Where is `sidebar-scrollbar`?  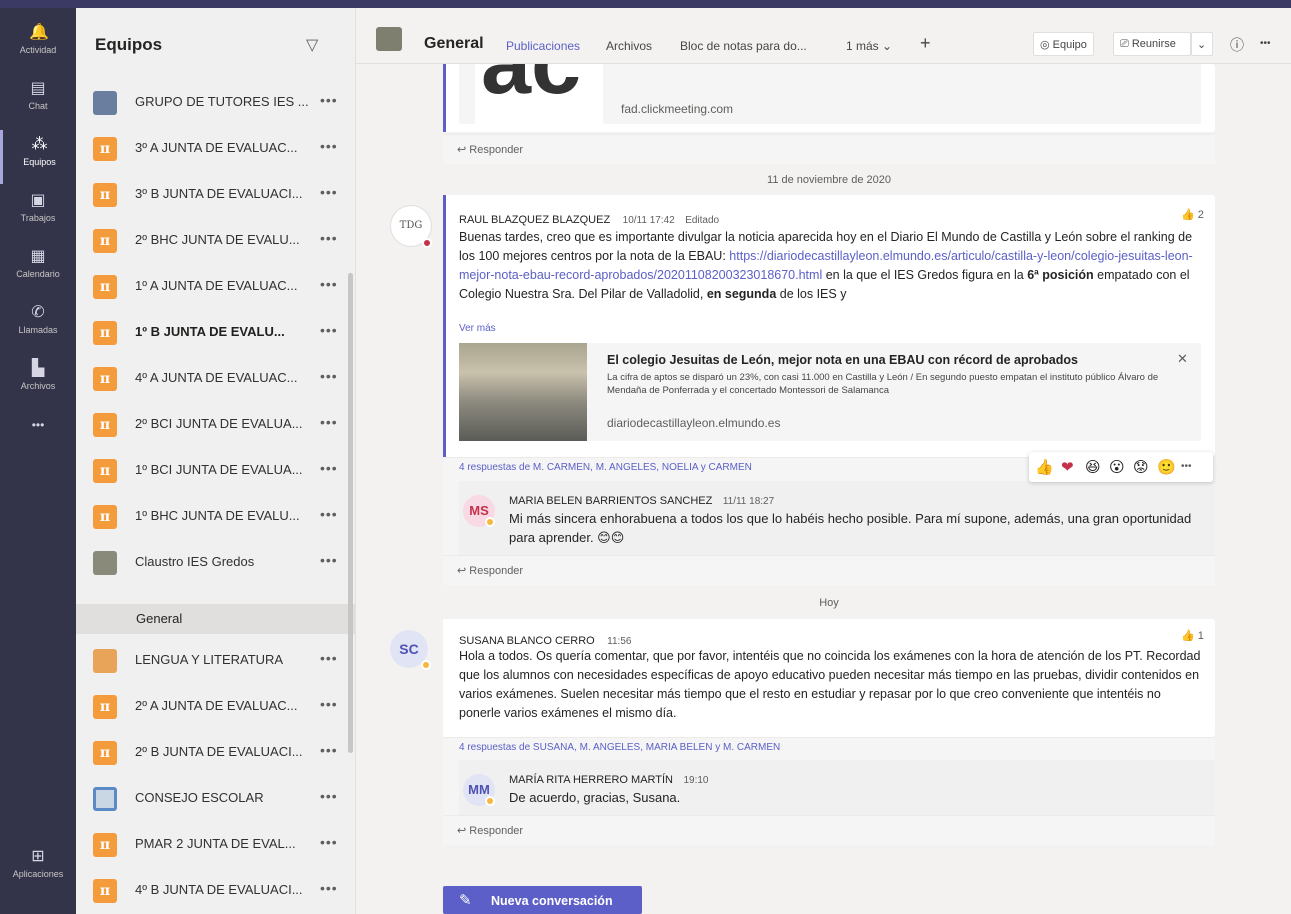
sidebar-scrollbar is located at coordinates (350, 513).